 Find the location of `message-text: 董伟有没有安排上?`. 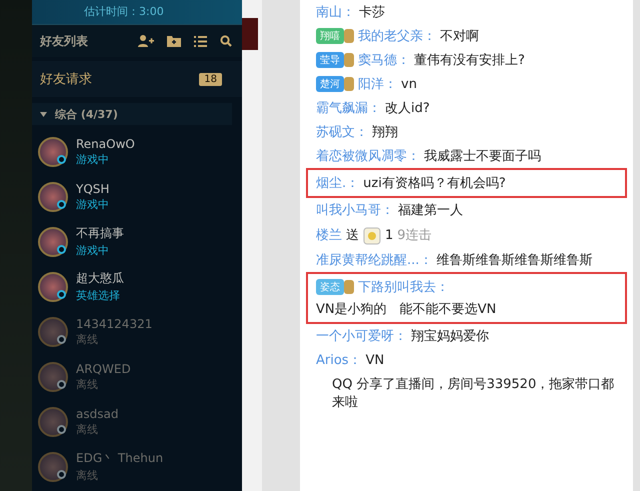

message-text: 董伟有没有安排上? is located at coordinates (469, 60).